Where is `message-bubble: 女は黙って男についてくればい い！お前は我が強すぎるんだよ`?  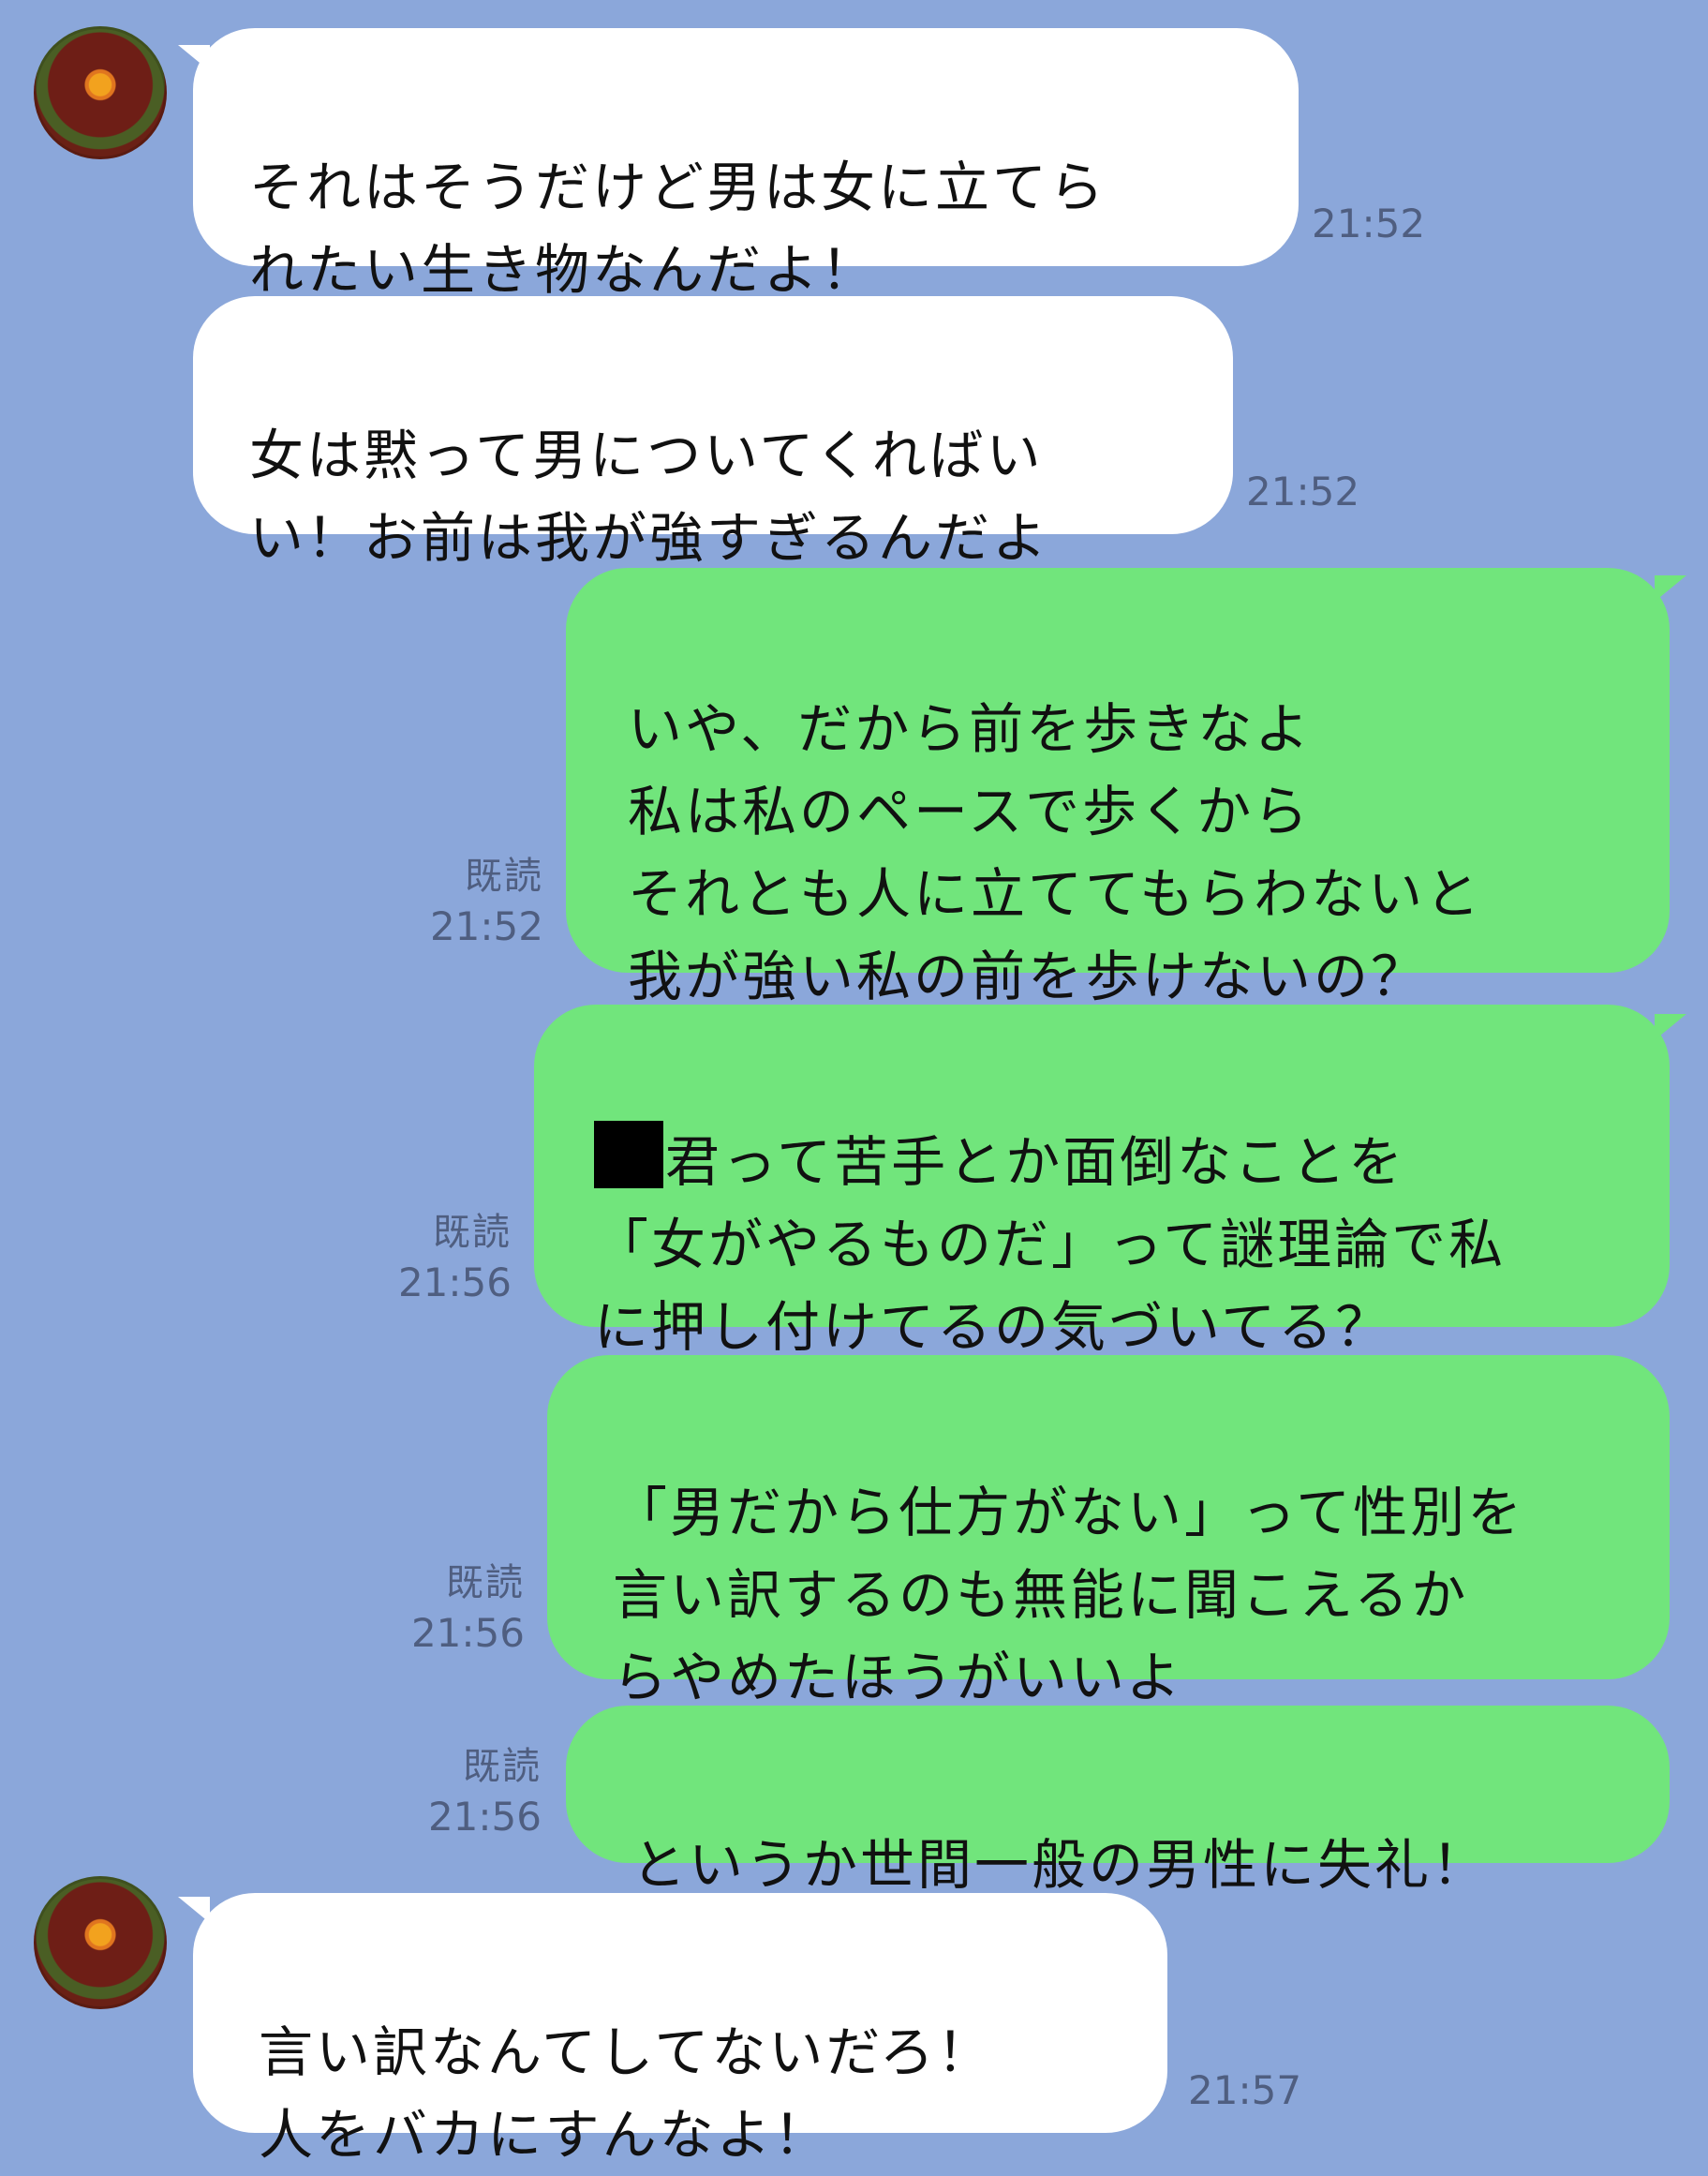
message-bubble: 女は黙って男についてくればい い！お前は我が強すぎるんだよ is located at coordinates (713, 433).